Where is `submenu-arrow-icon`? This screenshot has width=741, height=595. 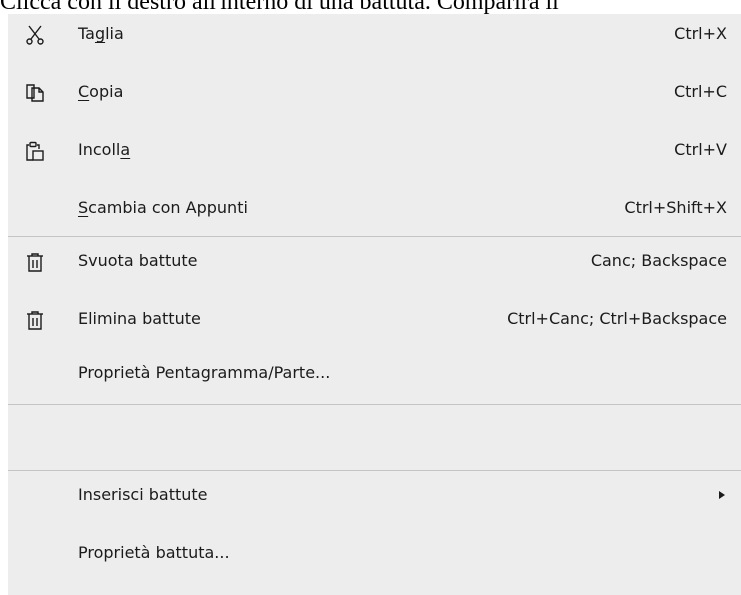
submenu-arrow-icon is located at coordinates (722, 495).